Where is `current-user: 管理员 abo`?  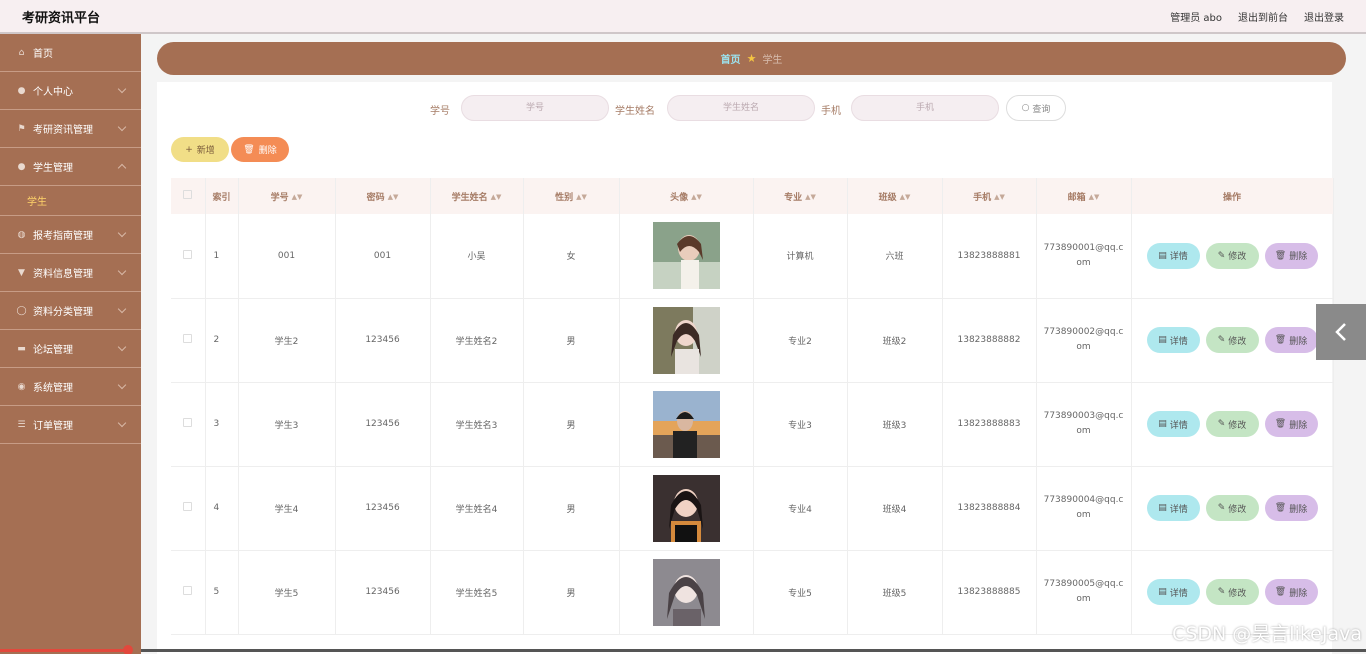
current-user: 管理员 abo is located at coordinates (1196, 16).